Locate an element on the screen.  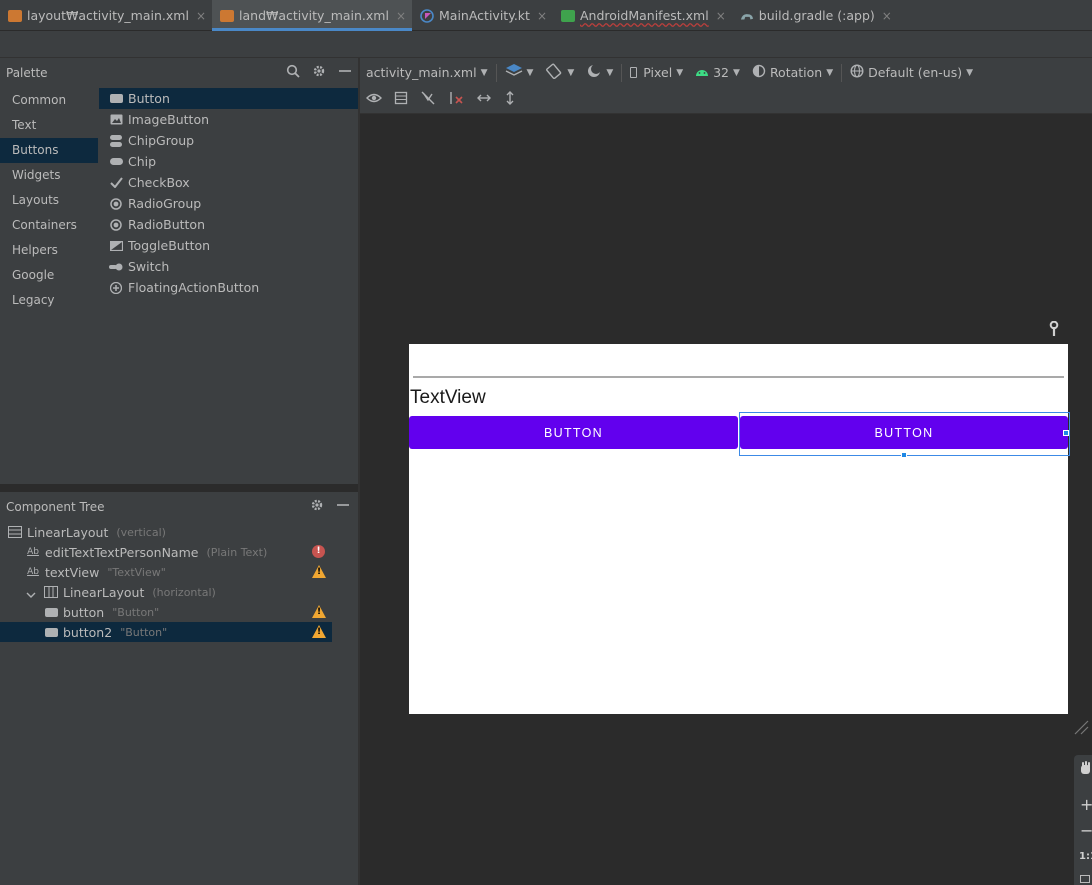
palette-category-legacy: Legacy is located at coordinates (49, 300).